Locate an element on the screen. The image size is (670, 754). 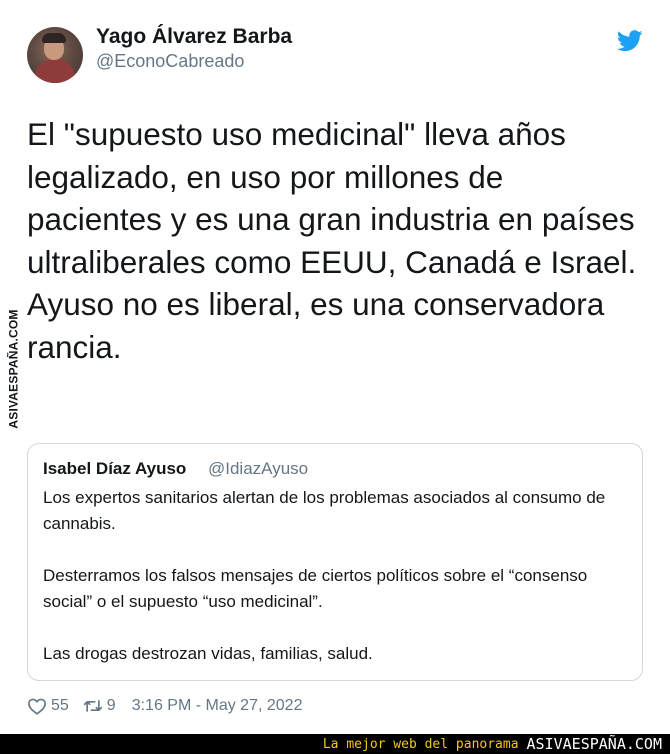
author-name: Yago Álvarez Barba is located at coordinates (194, 37).